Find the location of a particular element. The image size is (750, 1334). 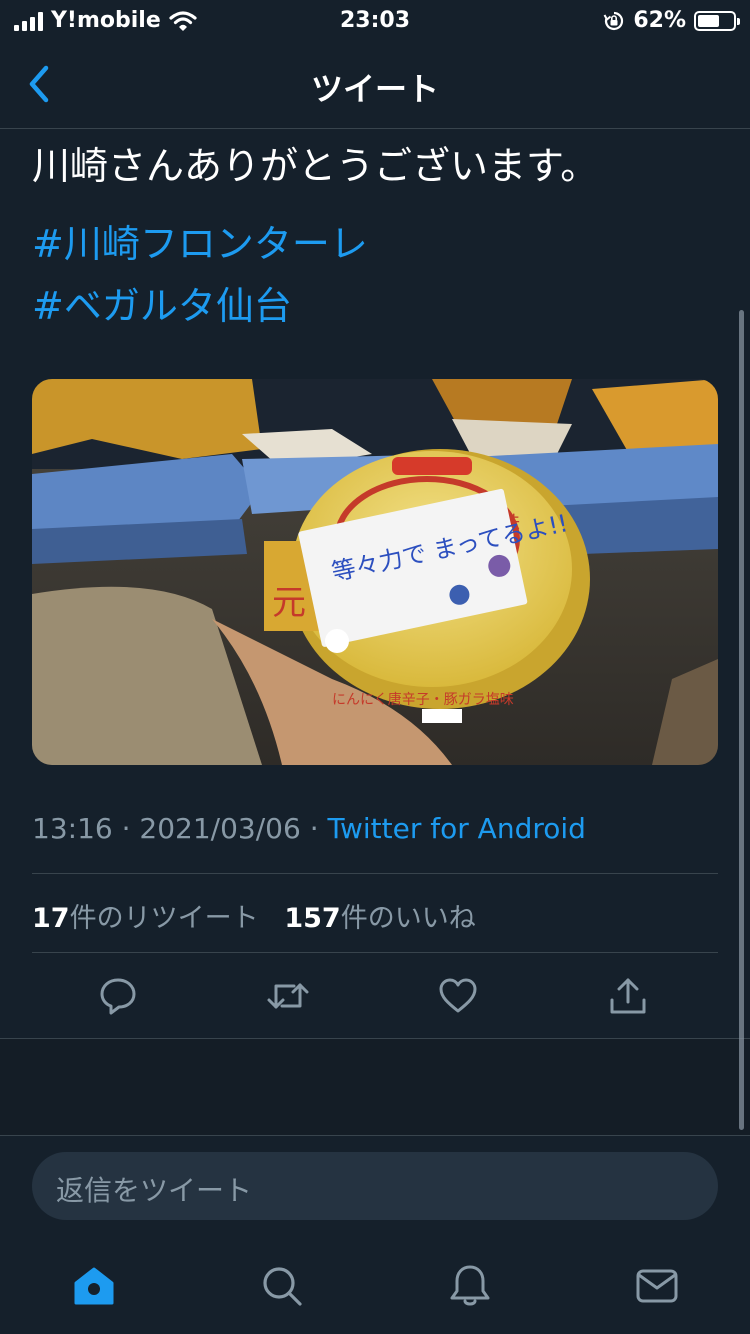

retweet-label: 件のリツイート is located at coordinates (164, 918).